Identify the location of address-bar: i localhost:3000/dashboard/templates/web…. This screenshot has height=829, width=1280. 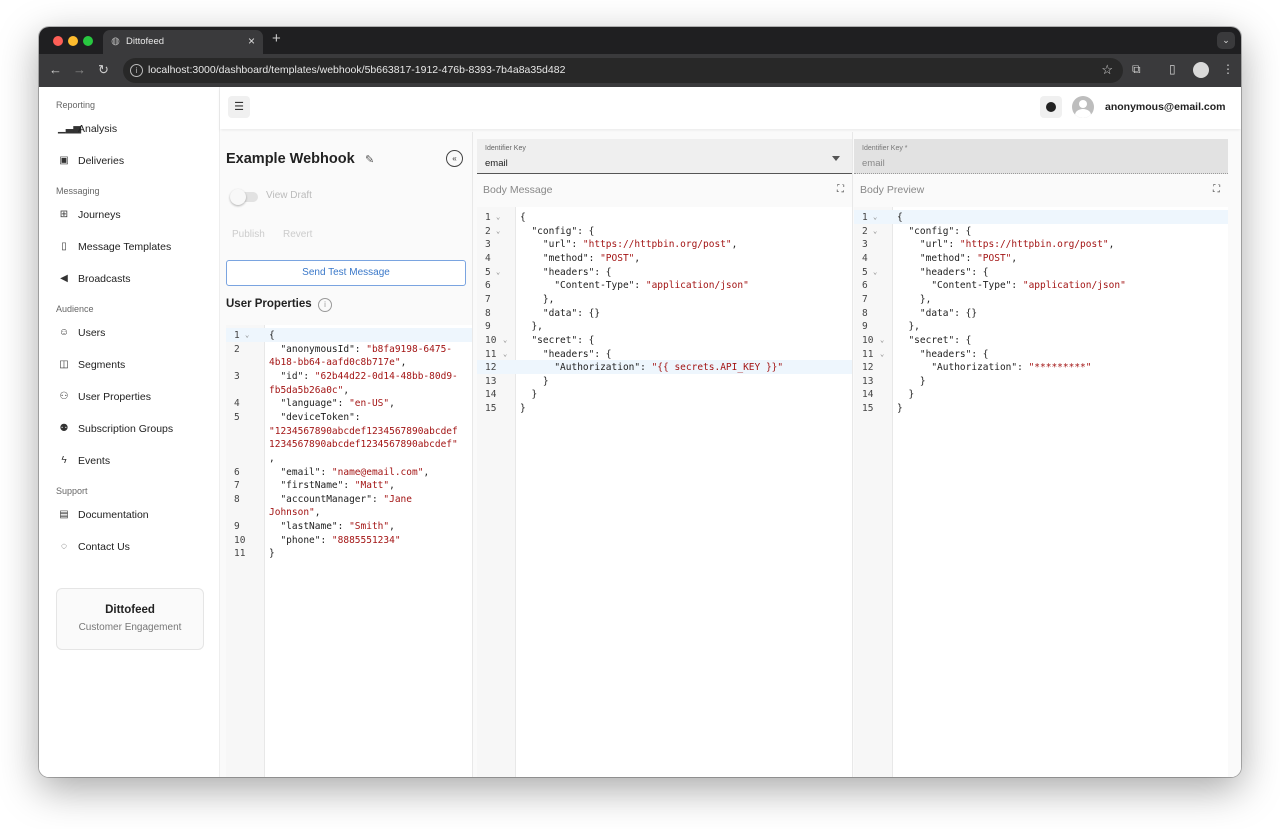
(623, 70).